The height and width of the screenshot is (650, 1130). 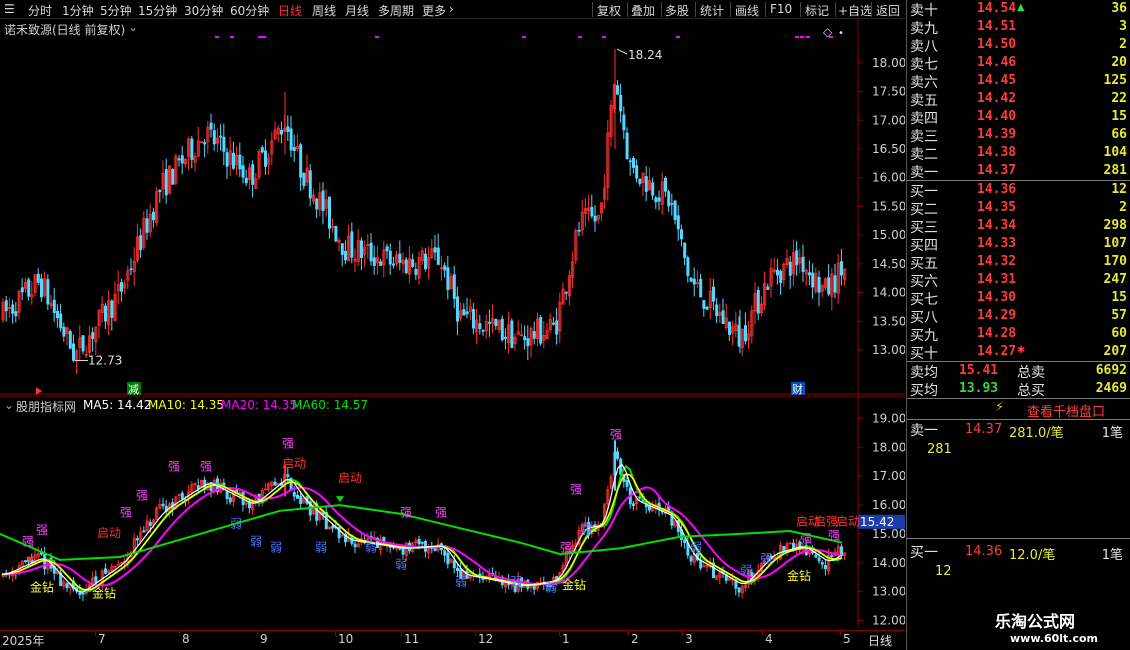 What do you see at coordinates (1018, 409) in the screenshot?
I see `thousand-level-bar: ⚡ 查看千档盘口` at bounding box center [1018, 409].